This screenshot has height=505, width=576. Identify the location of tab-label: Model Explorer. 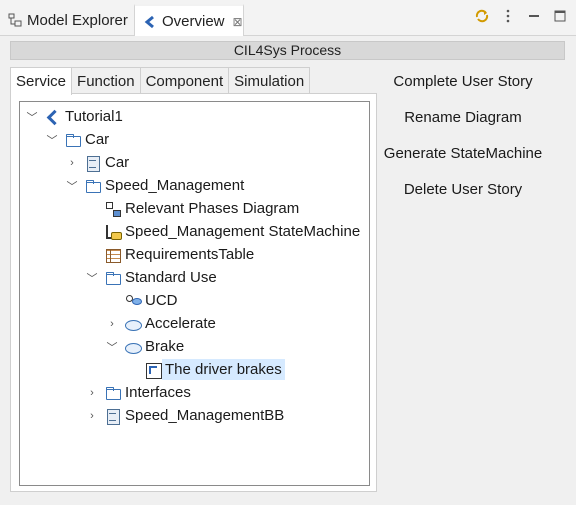
(77, 20).